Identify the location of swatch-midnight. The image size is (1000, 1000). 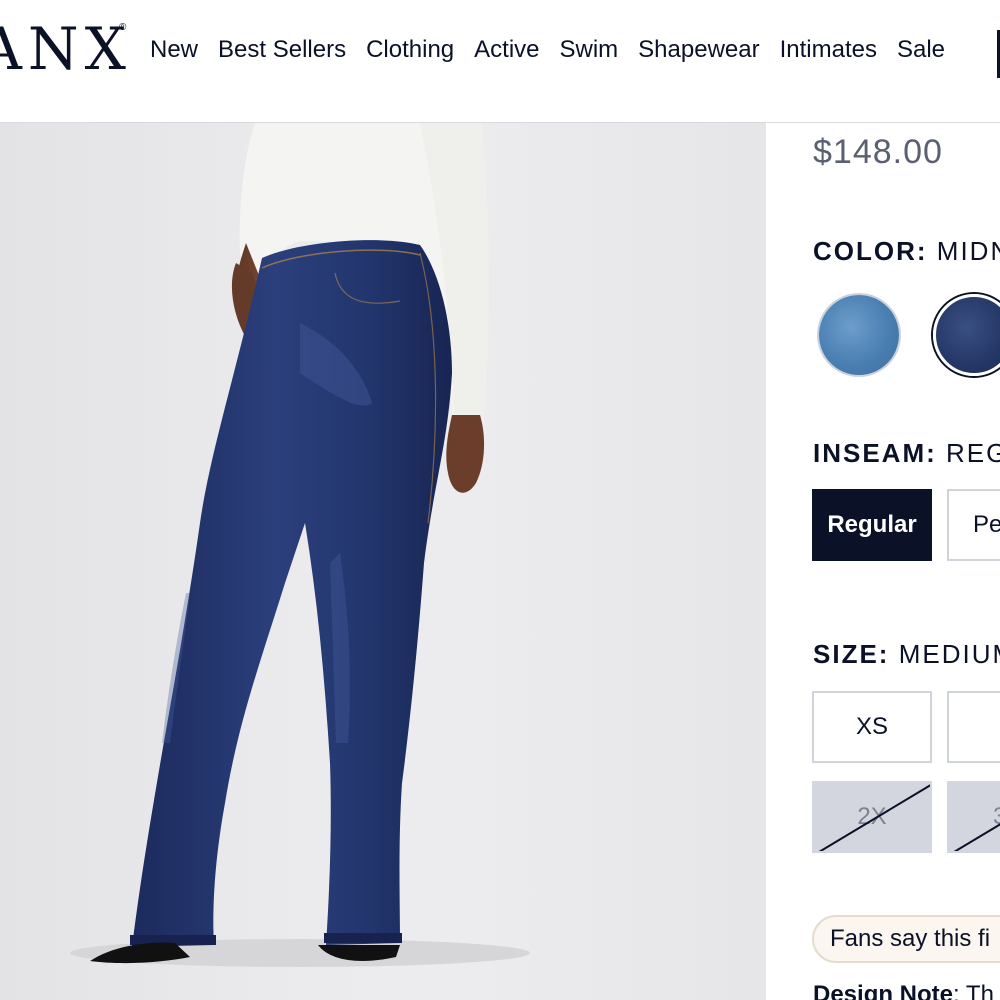
(966, 335).